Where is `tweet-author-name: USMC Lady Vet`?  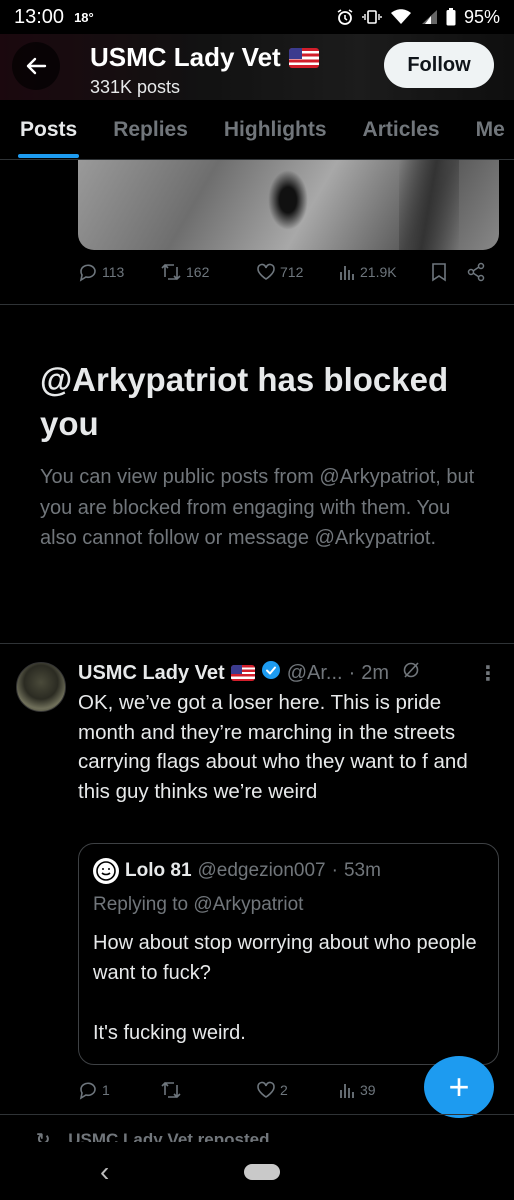 tweet-author-name: USMC Lady Vet is located at coordinates (151, 673).